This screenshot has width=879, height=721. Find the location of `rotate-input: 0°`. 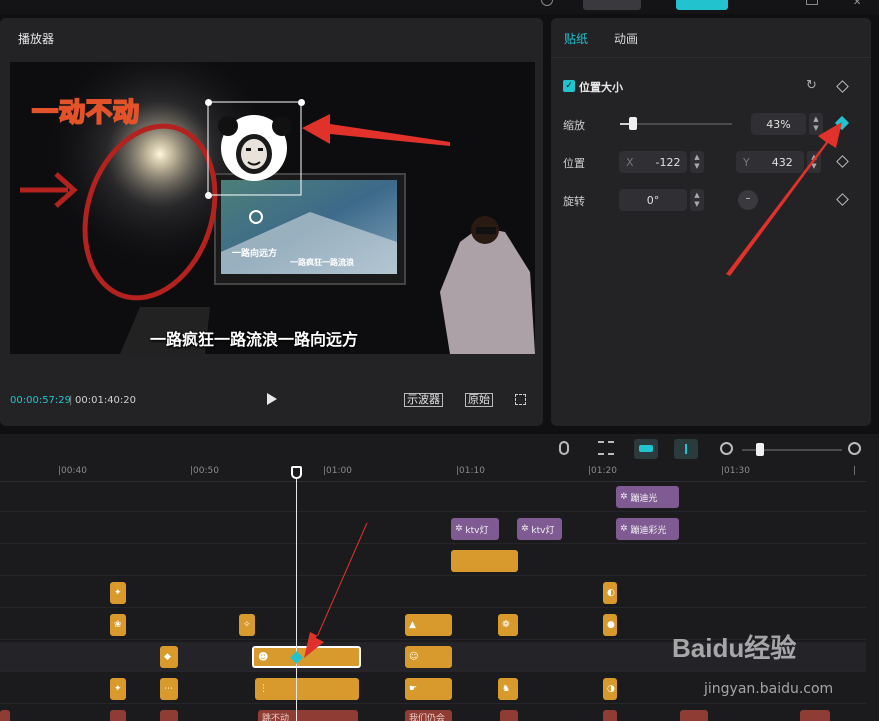

rotate-input: 0° is located at coordinates (653, 200).